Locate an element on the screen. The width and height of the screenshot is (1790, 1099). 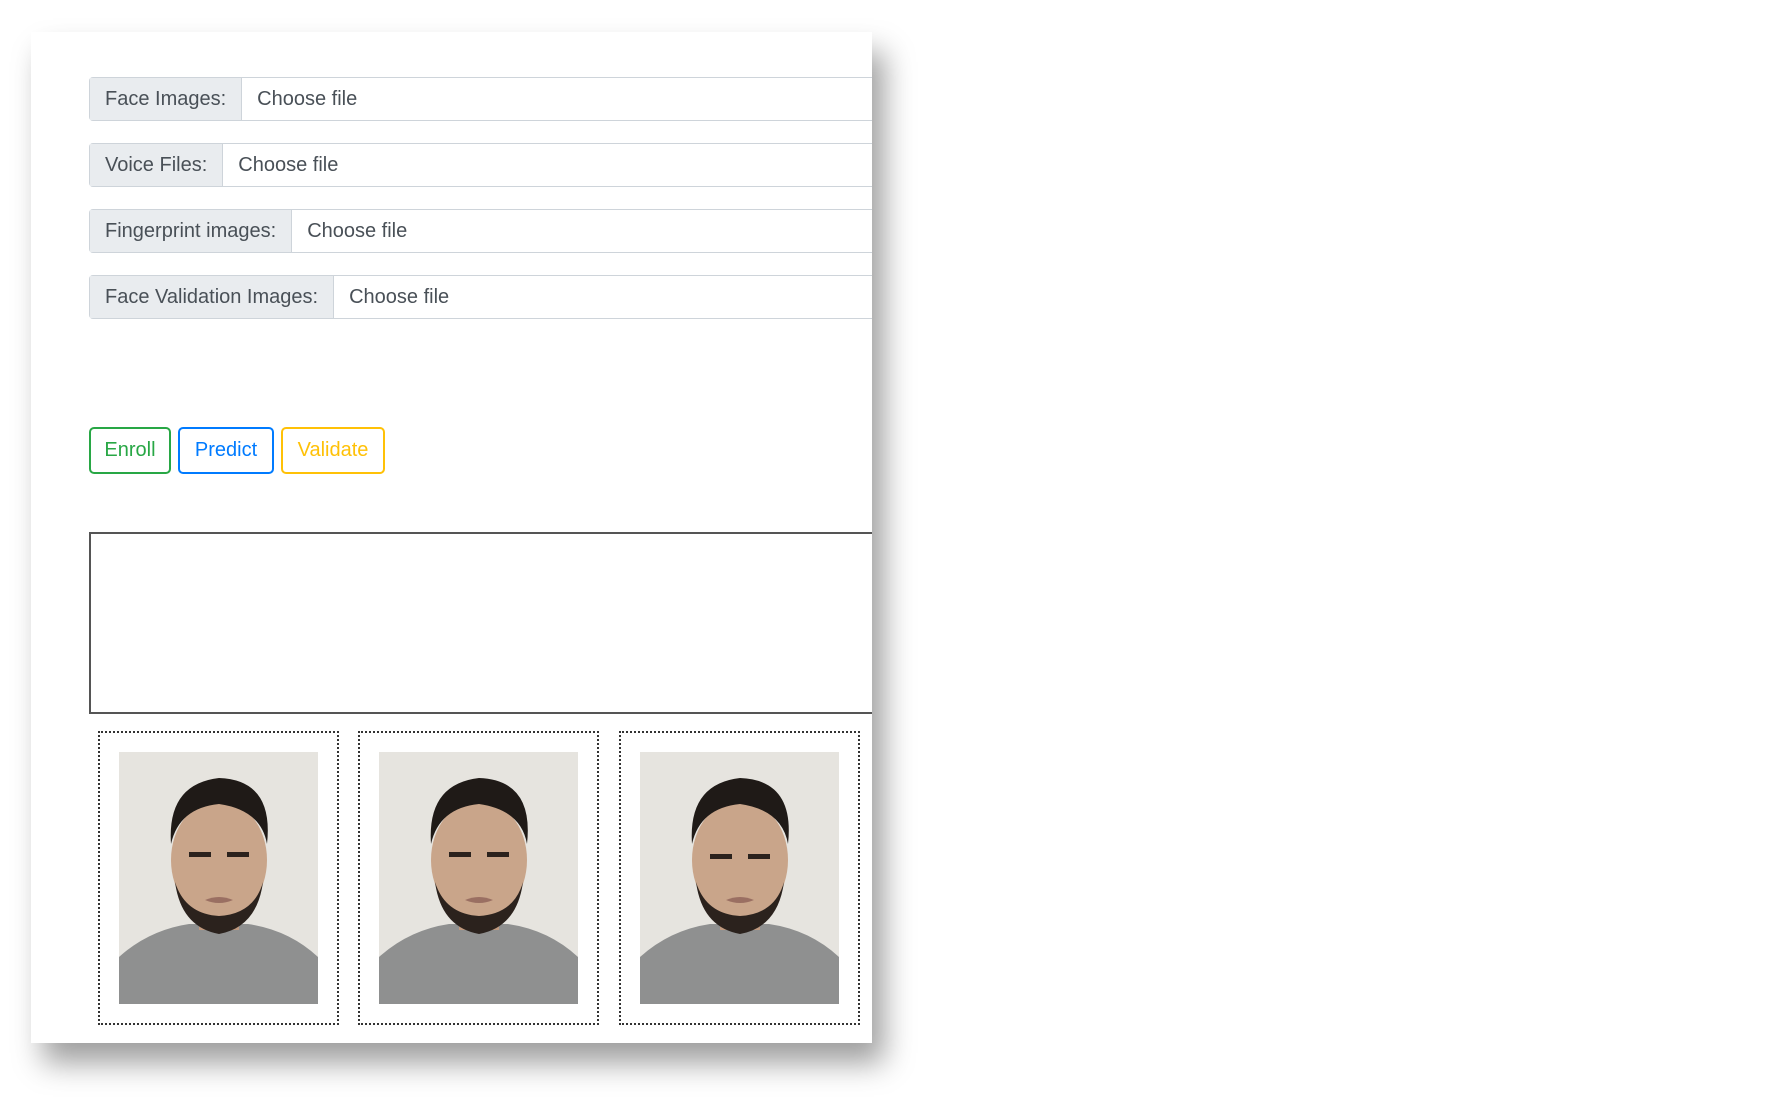
fingerprint-images-label: Fingerprint images: is located at coordinates (191, 231).